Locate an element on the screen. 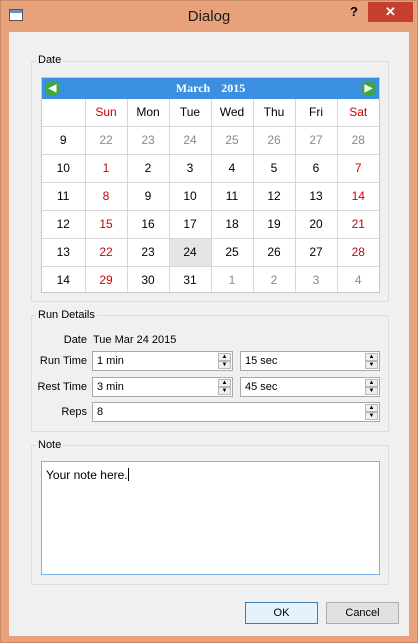 The width and height of the screenshot is (418, 643). run-time-min-spinbox: 1 min ▲ ▼ is located at coordinates (162, 361).